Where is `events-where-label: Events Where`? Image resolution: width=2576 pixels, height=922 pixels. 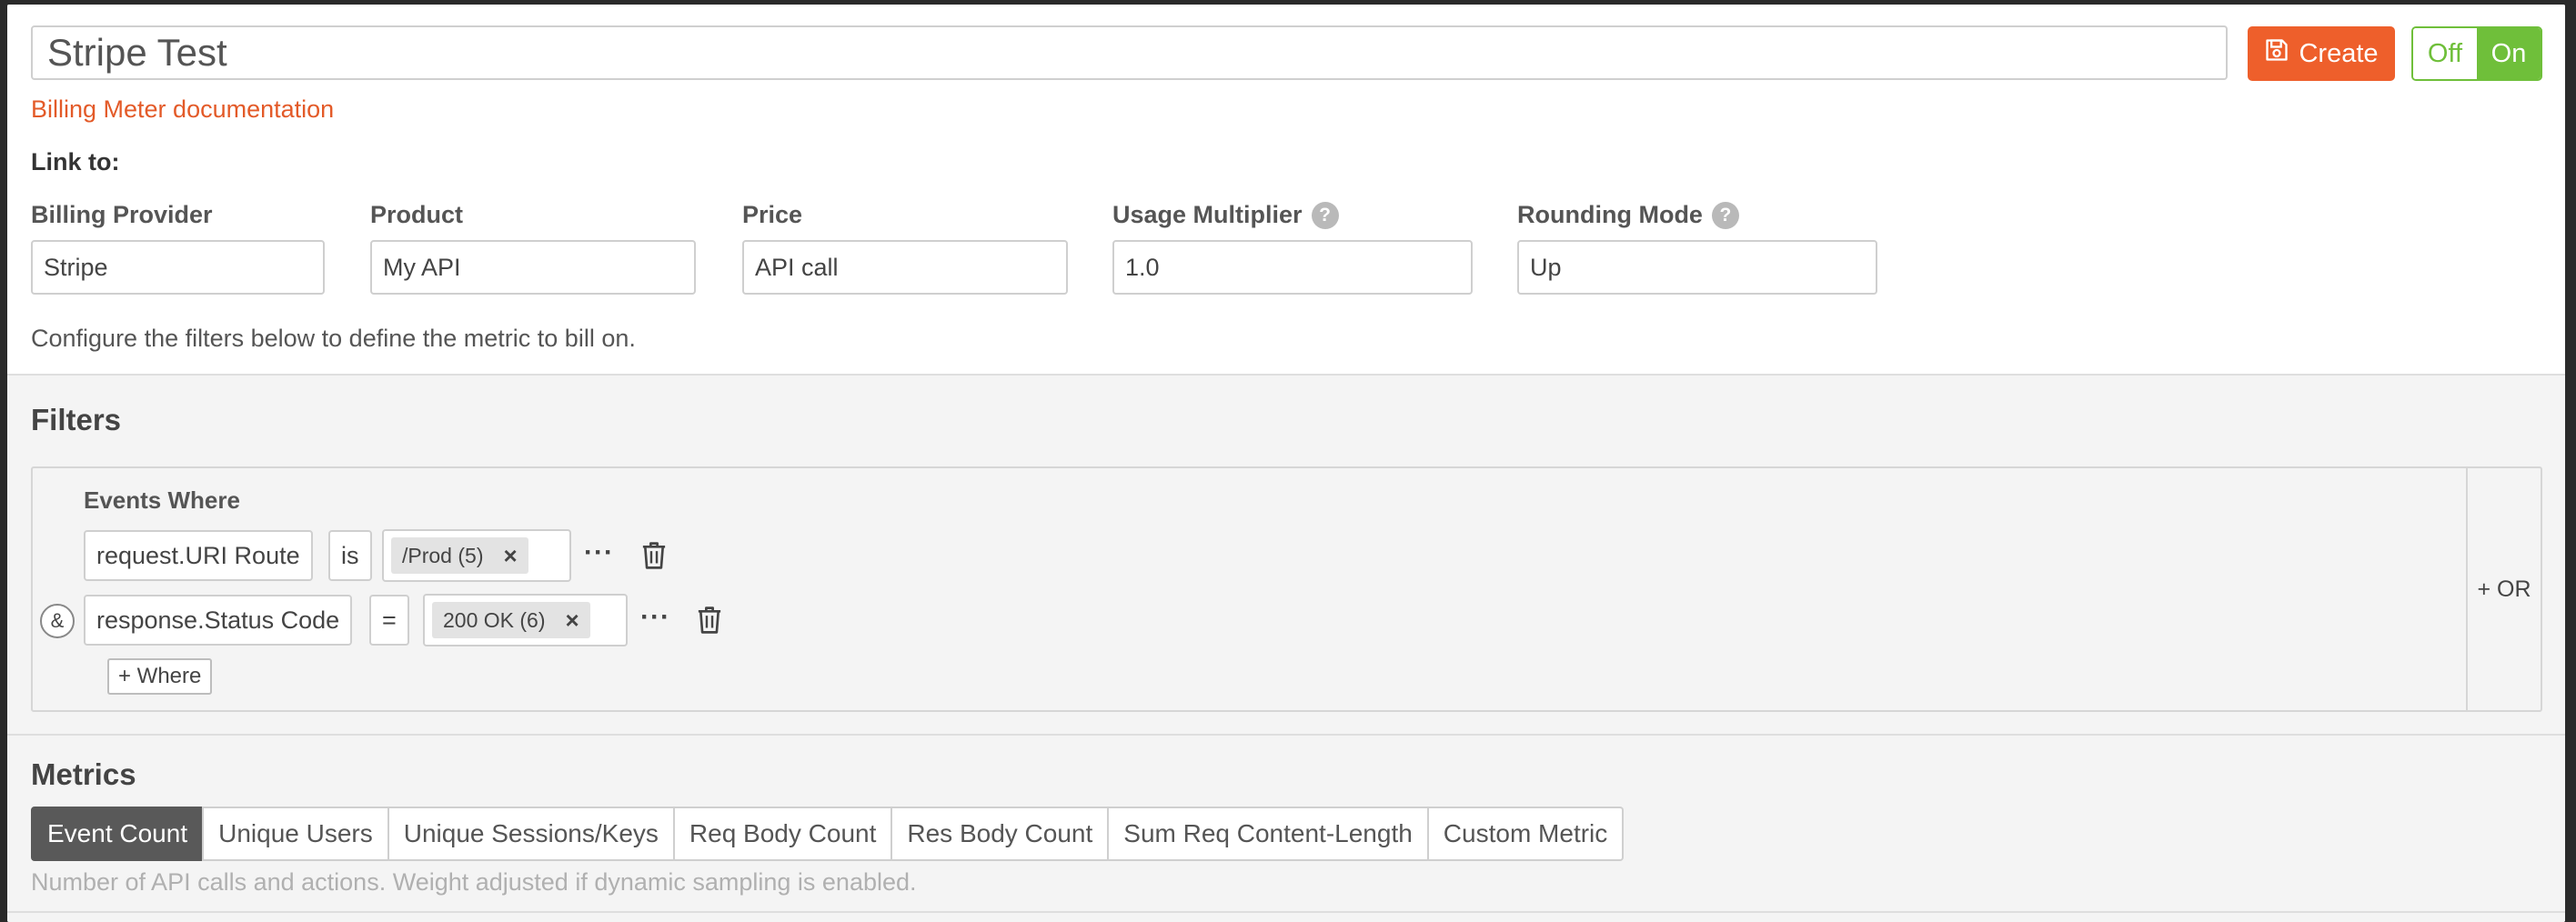
events-where-label: Events Where is located at coordinates (162, 500).